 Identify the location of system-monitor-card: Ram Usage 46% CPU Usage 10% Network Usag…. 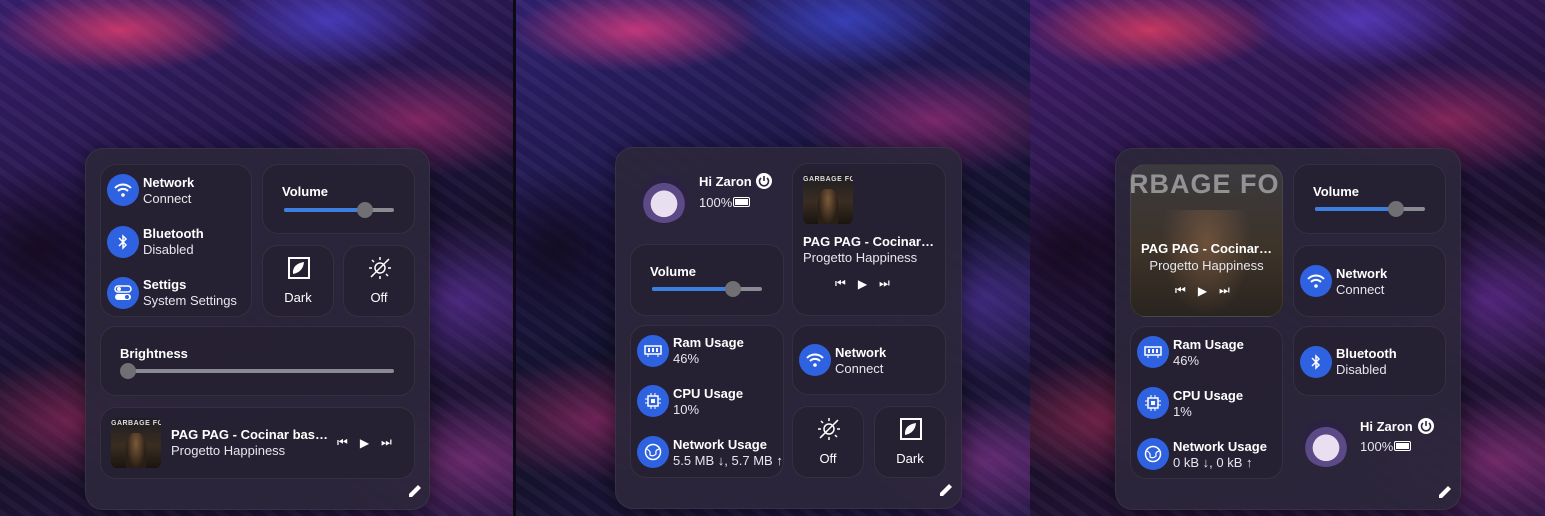
(707, 401).